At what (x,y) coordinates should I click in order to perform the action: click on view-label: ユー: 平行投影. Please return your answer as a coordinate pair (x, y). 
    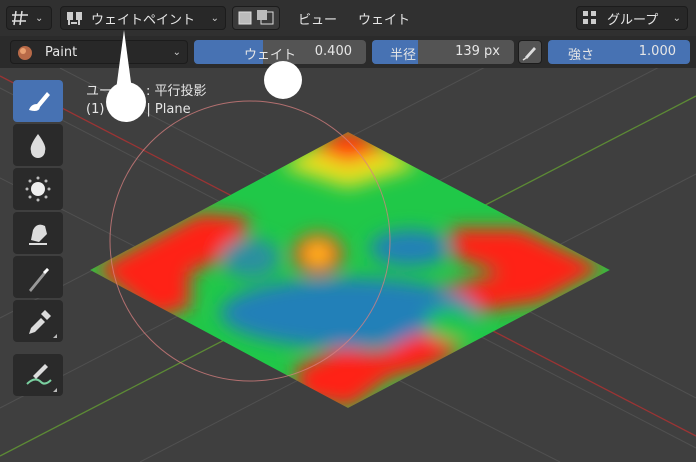
    Looking at the image, I should click on (146, 91).